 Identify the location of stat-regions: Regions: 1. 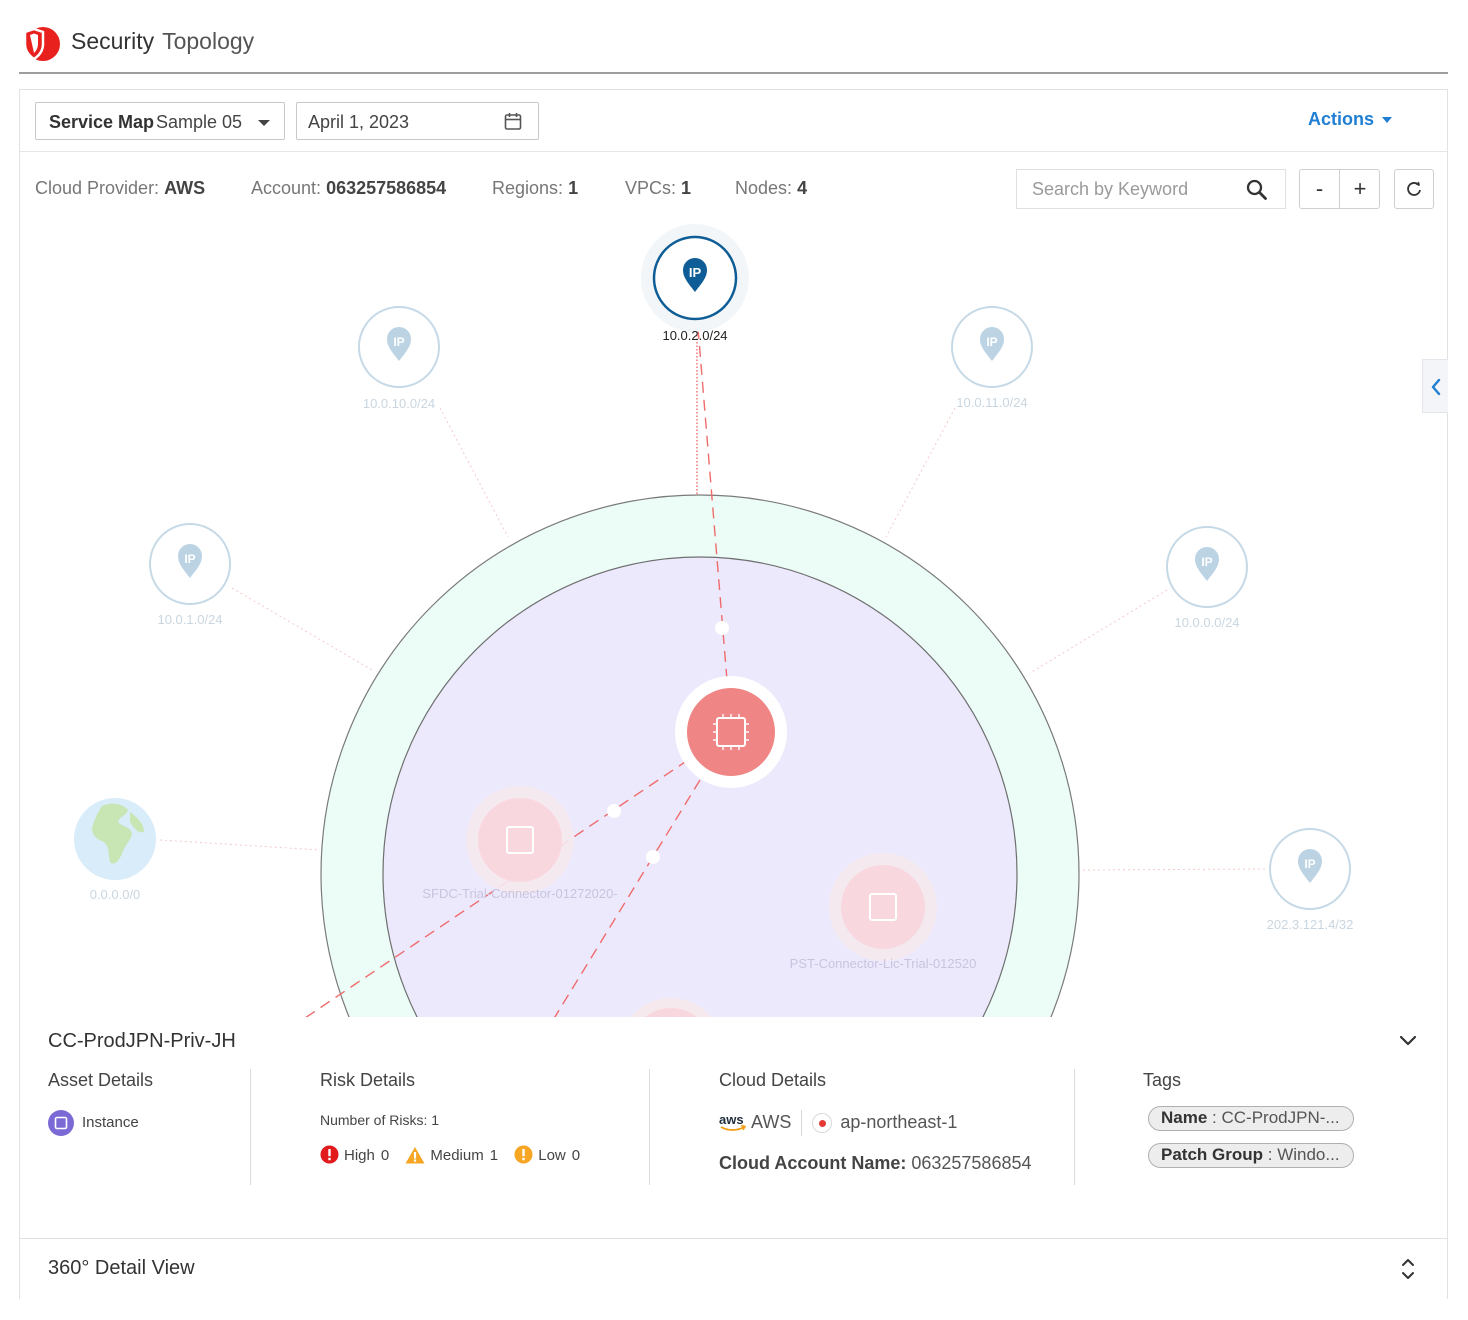
(535, 188).